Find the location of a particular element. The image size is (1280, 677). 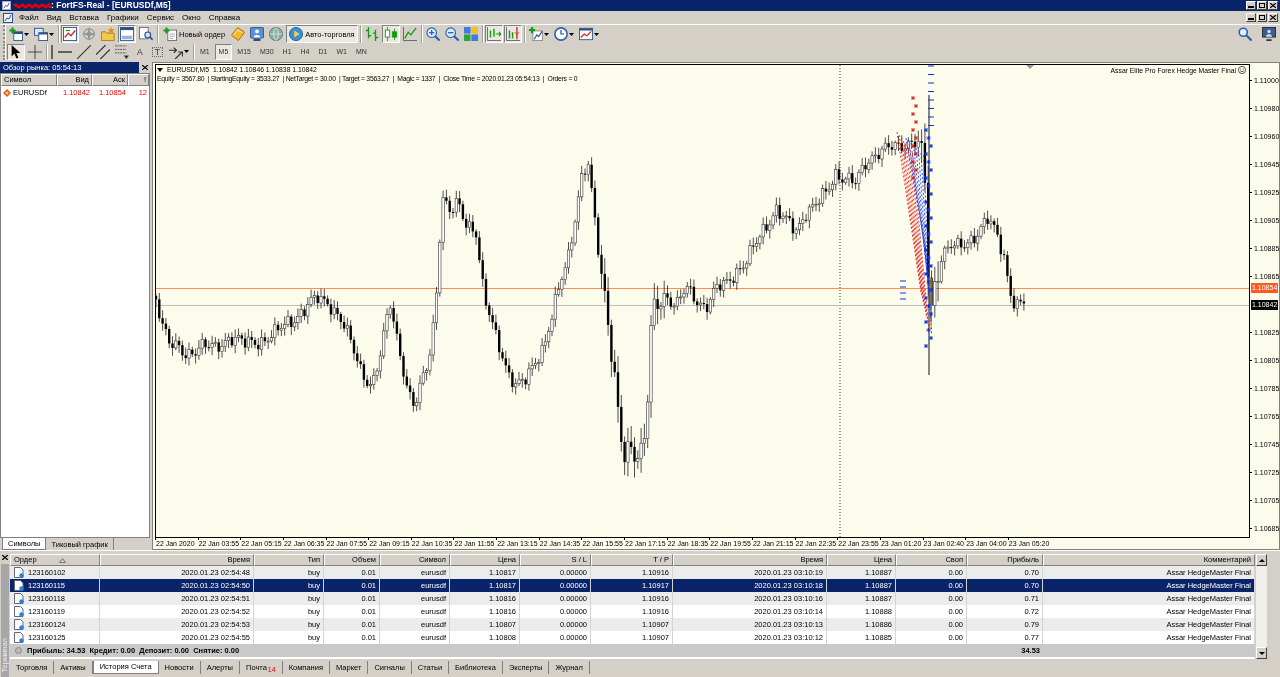

person-monitor-icon is located at coordinates (257, 34).